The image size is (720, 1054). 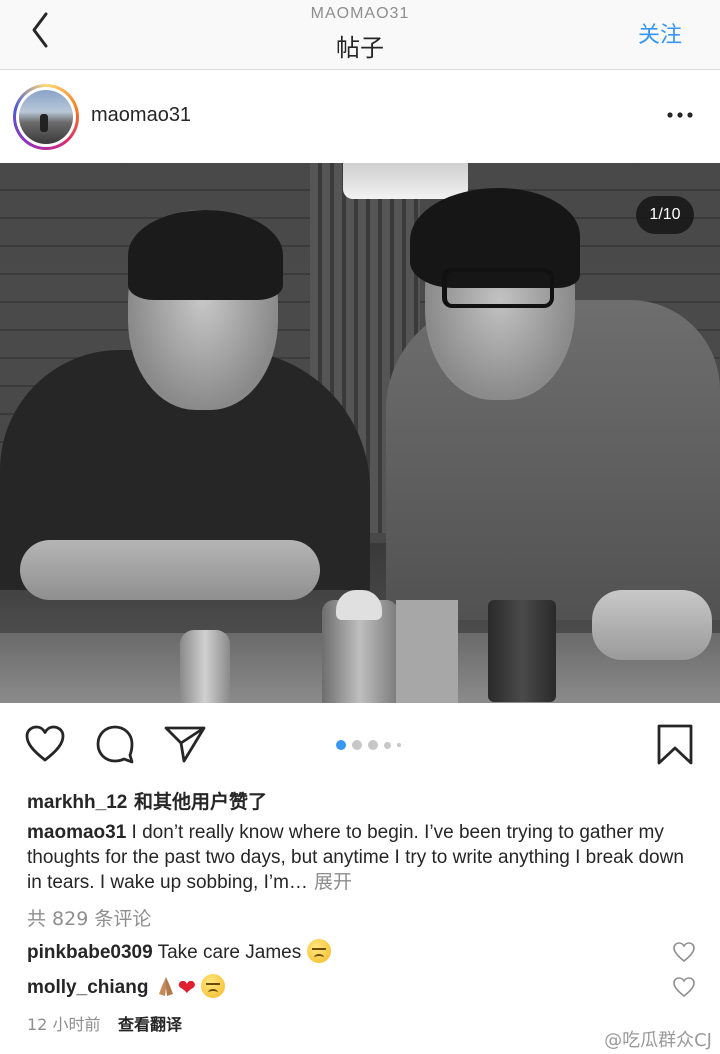 I want to click on top-nav-bar: MAOMAO31 帖子 关注, so click(x=360, y=35).